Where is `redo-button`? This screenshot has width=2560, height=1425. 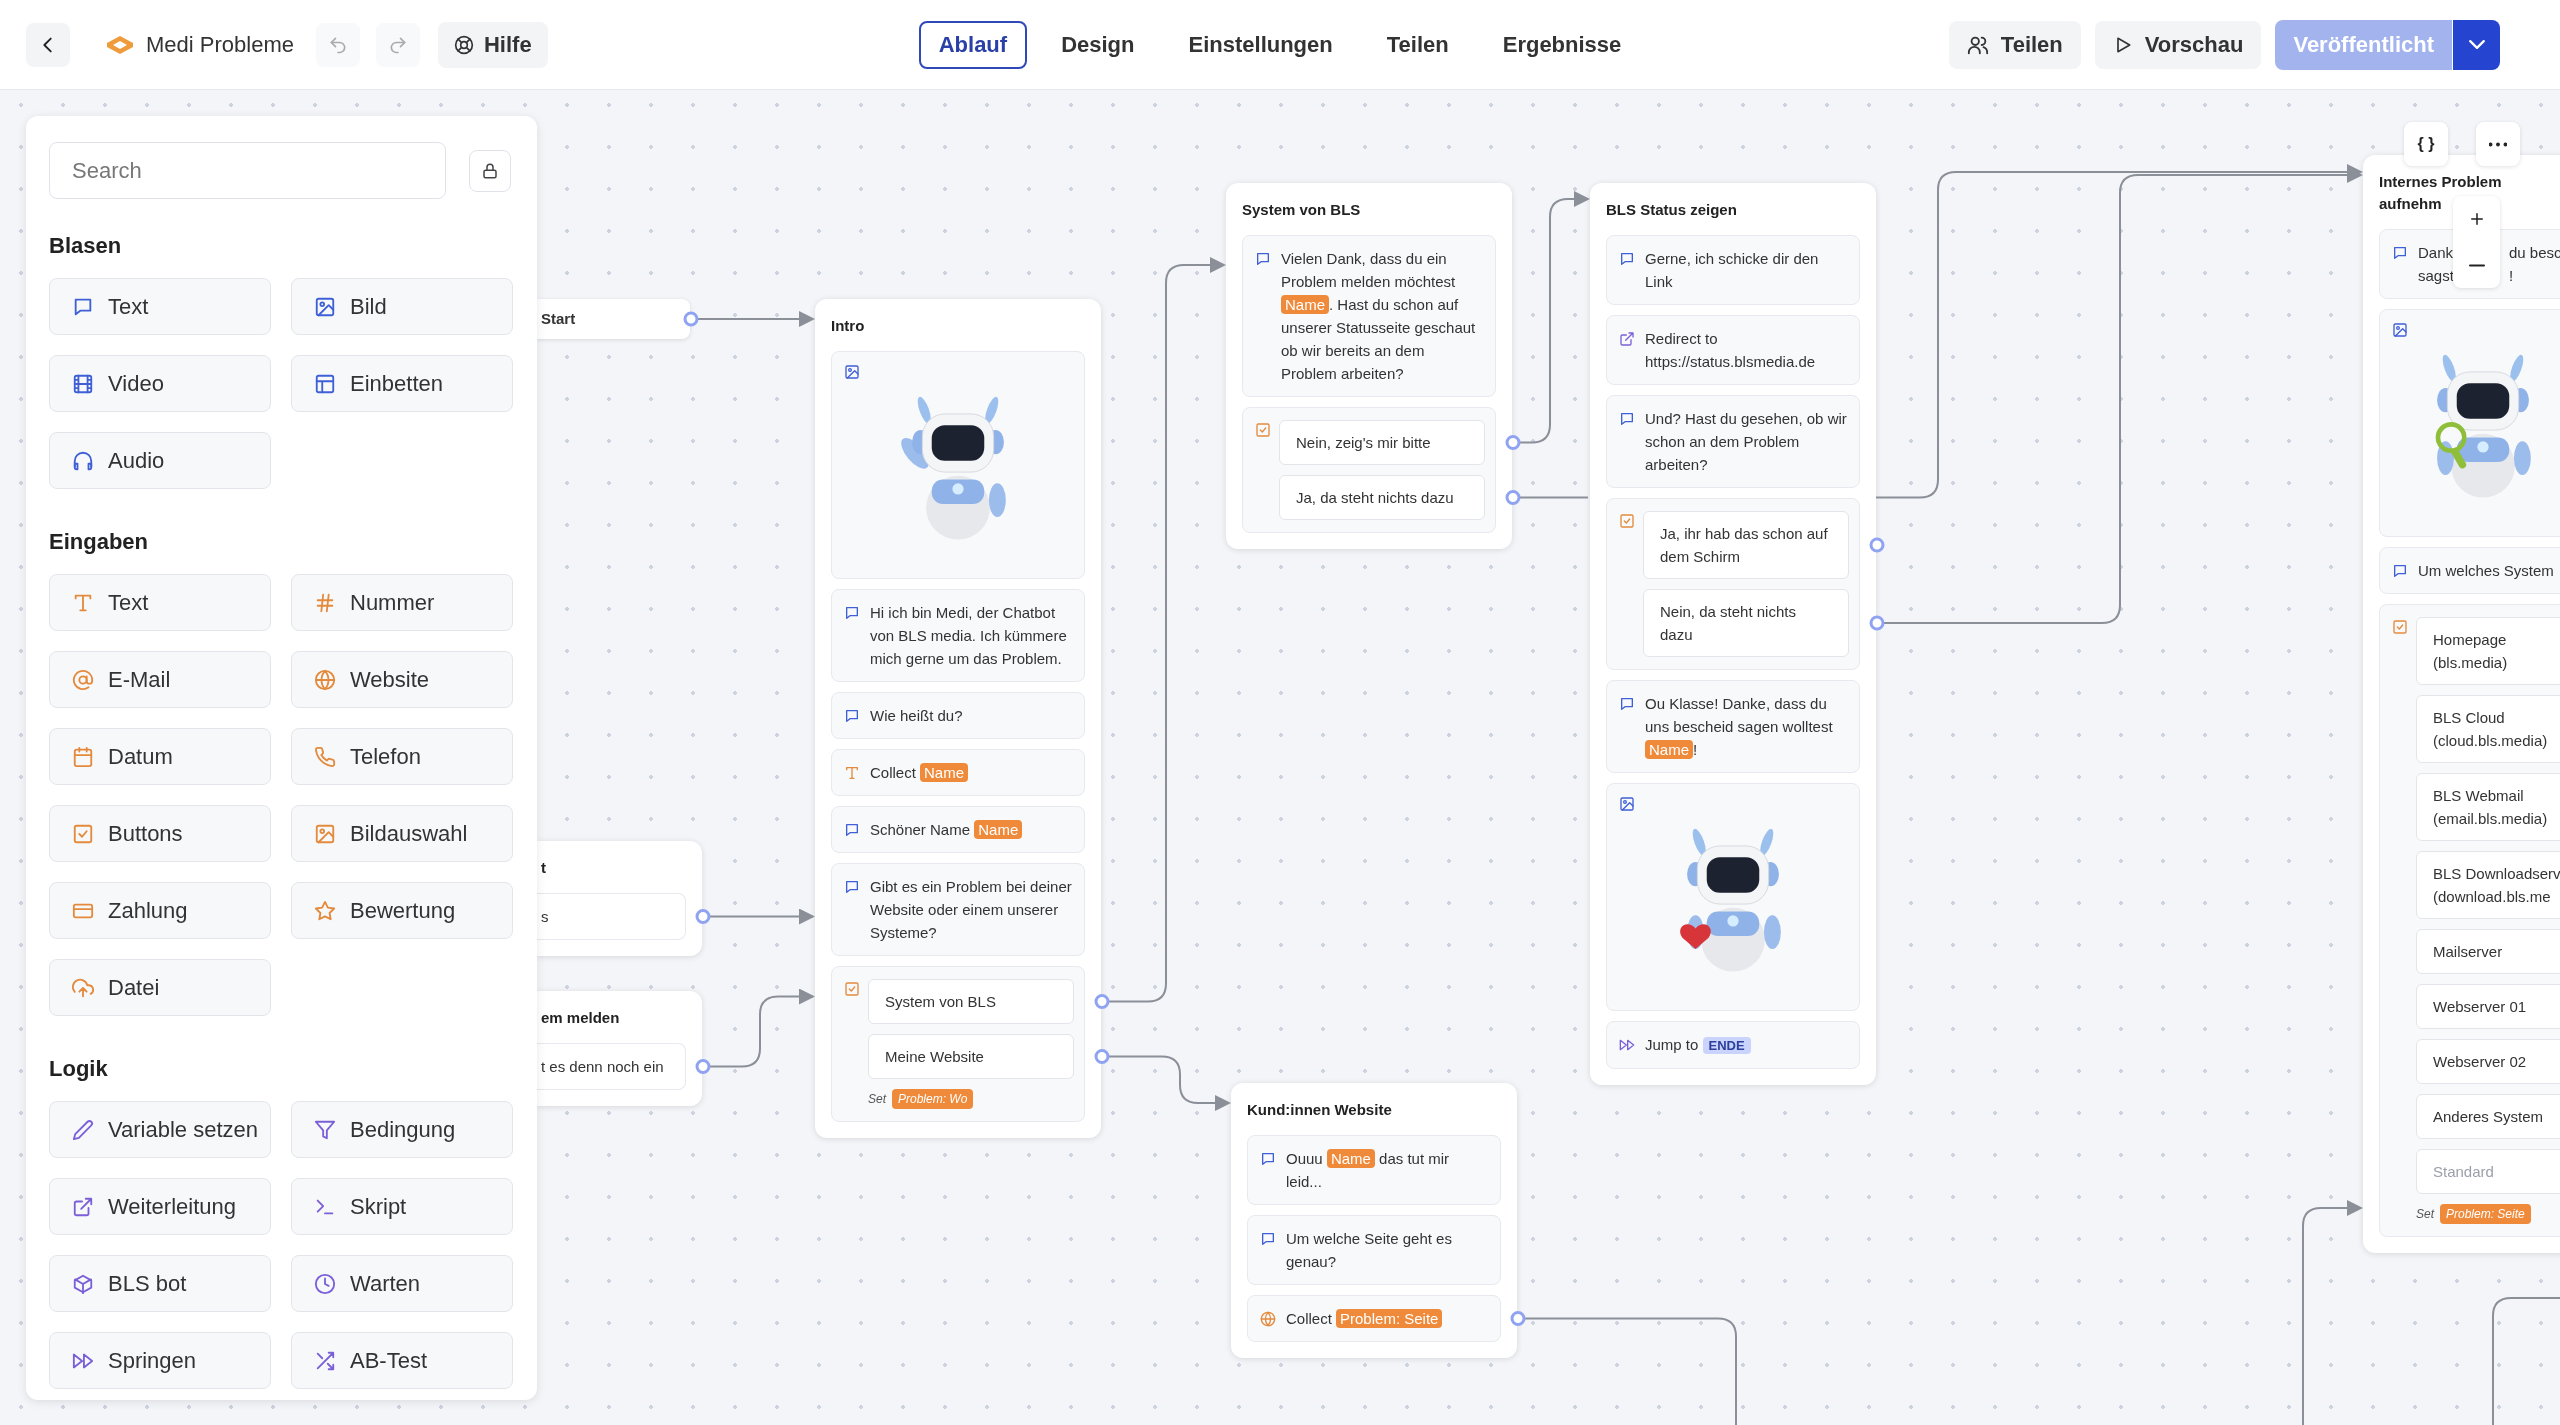
redo-button is located at coordinates (397, 44).